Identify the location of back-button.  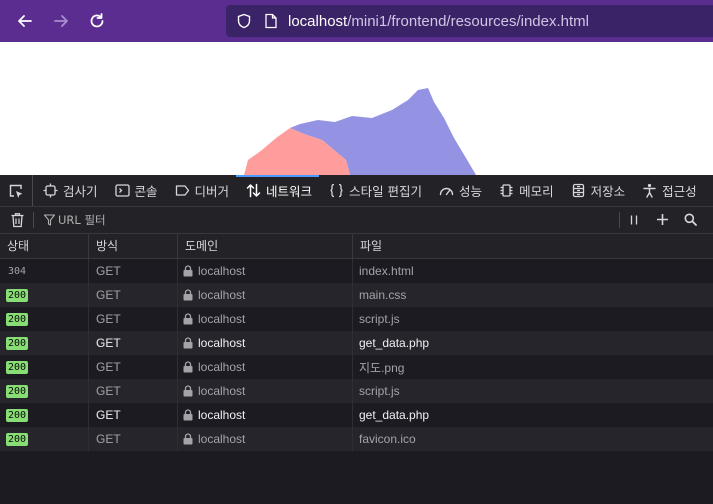
(25, 21).